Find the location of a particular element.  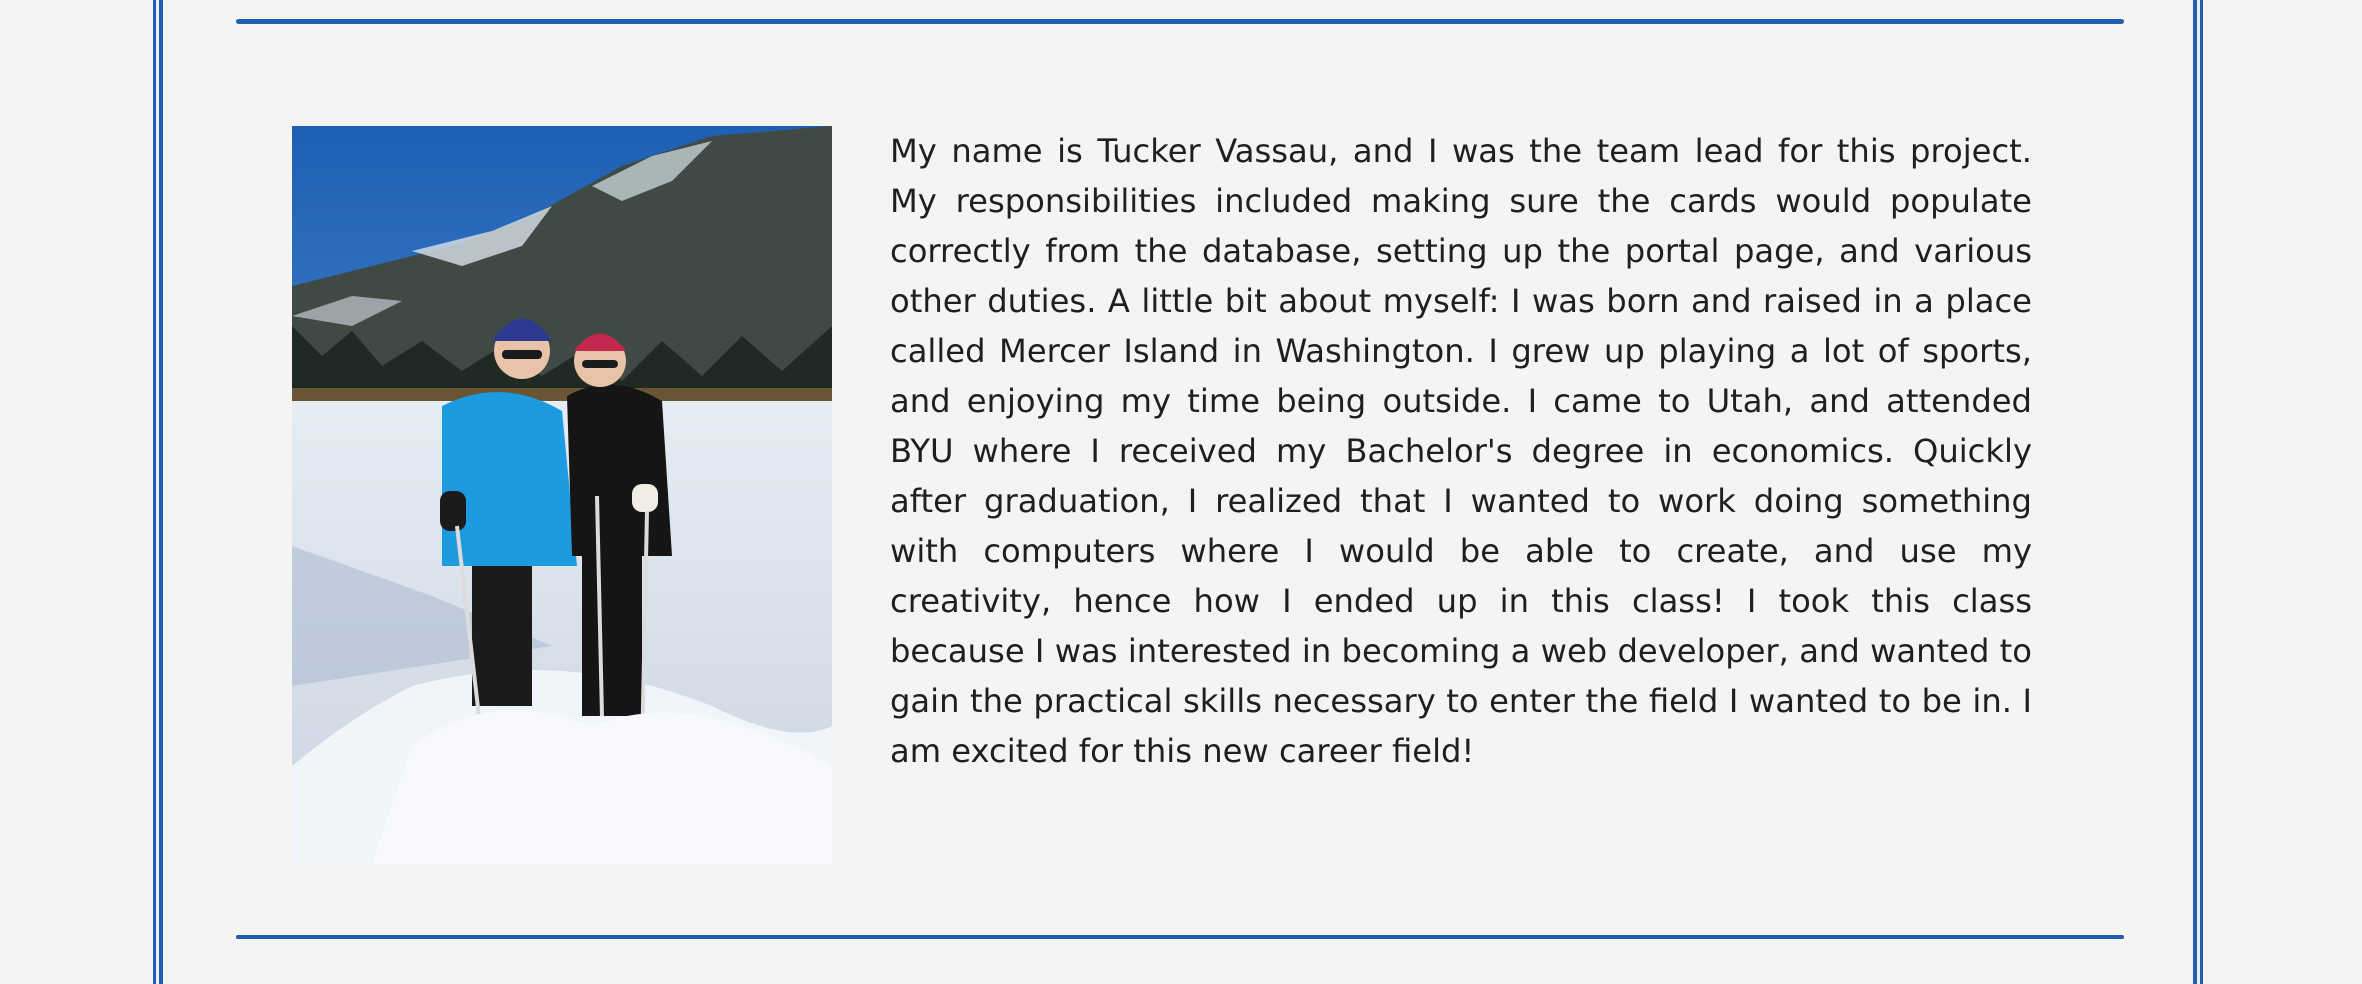

top-divider is located at coordinates (1180, 21).